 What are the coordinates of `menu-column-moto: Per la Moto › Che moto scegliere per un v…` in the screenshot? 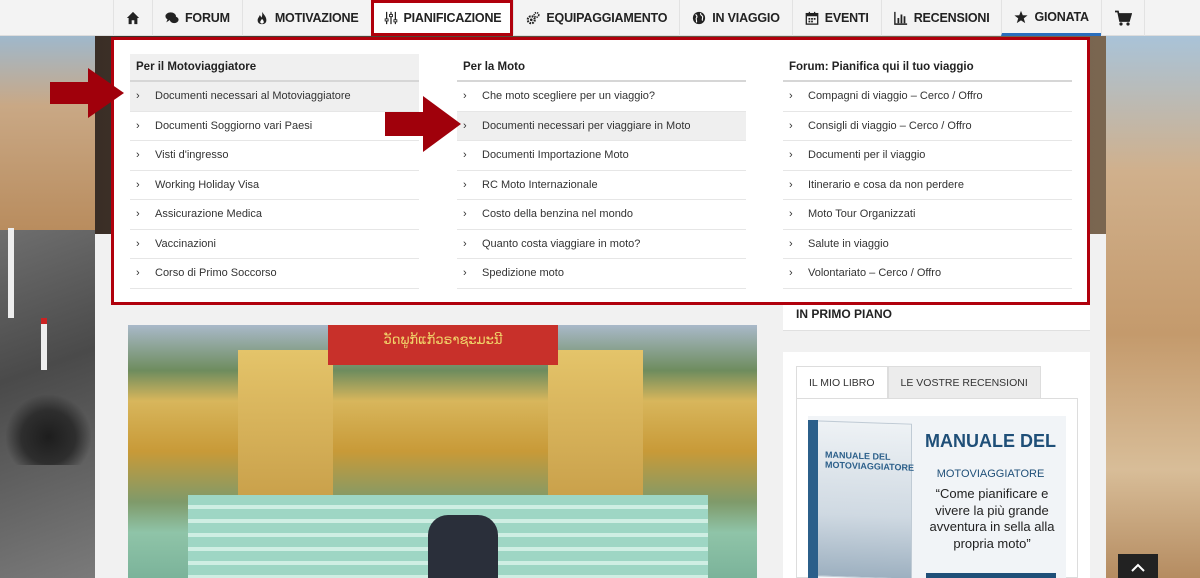 It's located at (601, 171).